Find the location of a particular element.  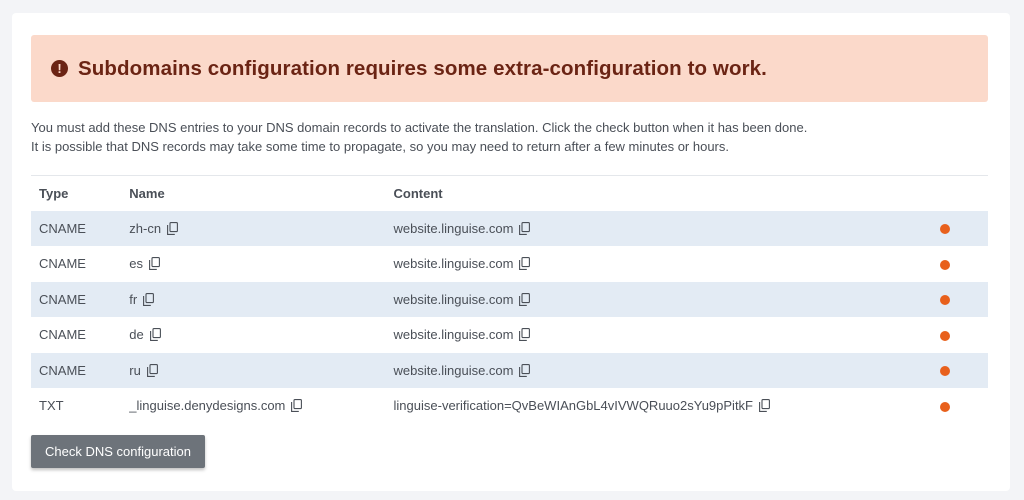

table-row: CNAME es website.linguise.com is located at coordinates (509, 264).